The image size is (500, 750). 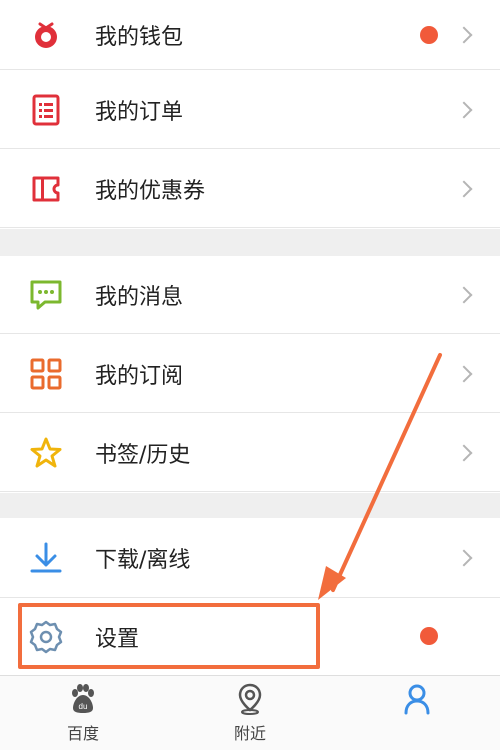 I want to click on star-icon, so click(x=46, y=453).